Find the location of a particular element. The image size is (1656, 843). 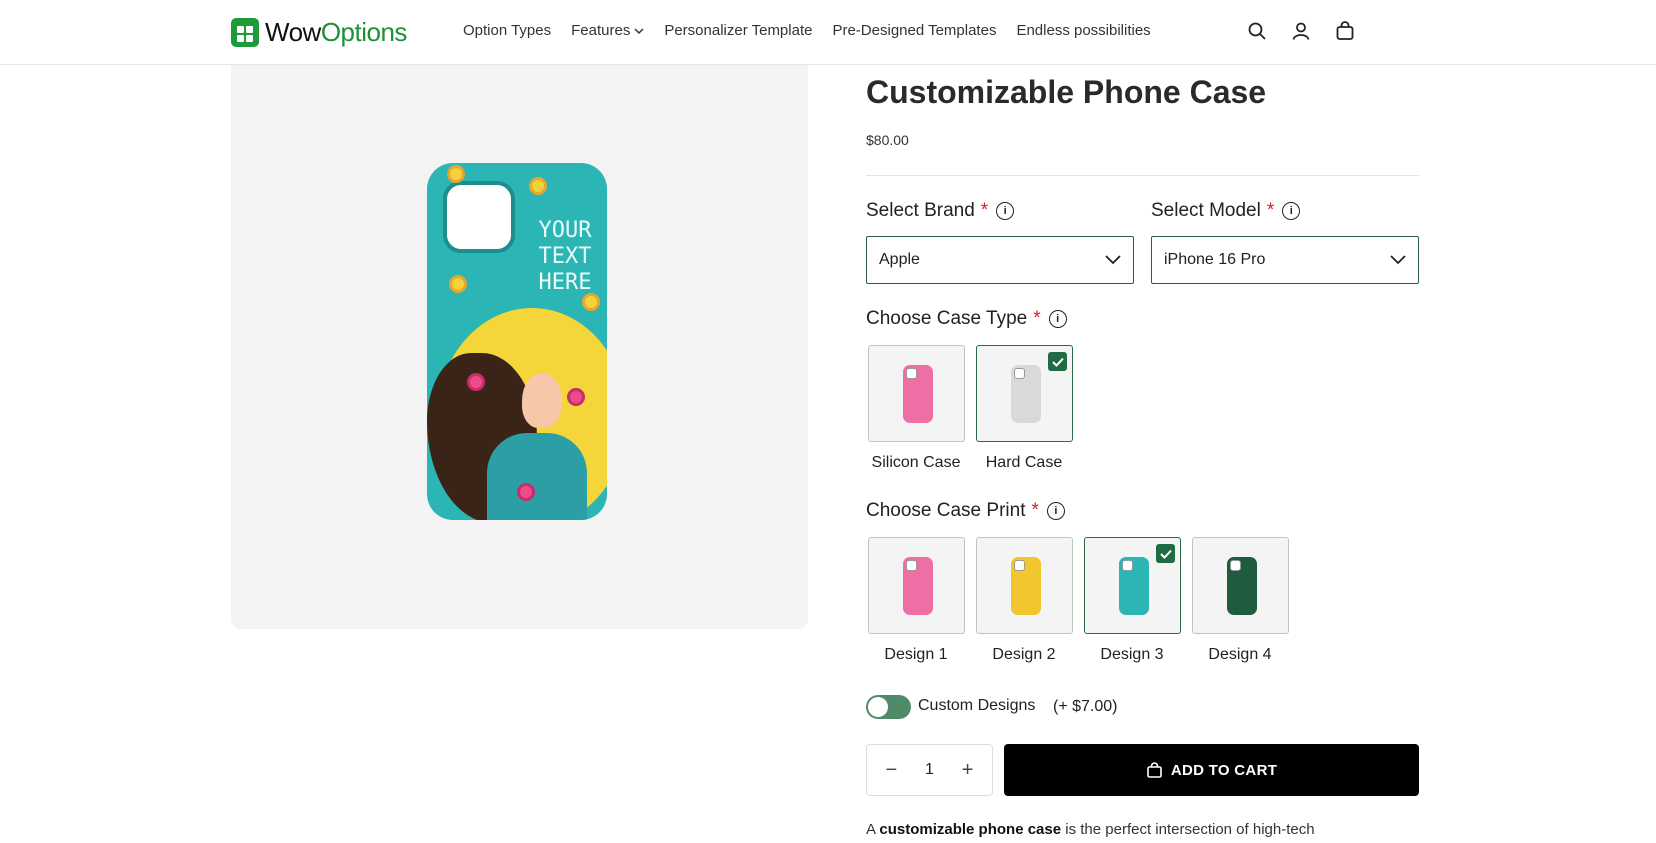

case-type-caption: Silicon Case is located at coordinates (916, 462).